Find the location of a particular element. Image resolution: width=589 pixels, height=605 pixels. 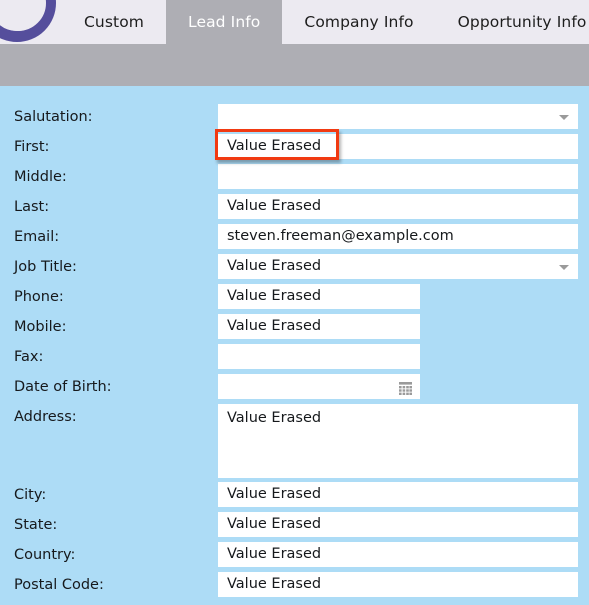

form-row: Last: Value Erased is located at coordinates (294, 207).